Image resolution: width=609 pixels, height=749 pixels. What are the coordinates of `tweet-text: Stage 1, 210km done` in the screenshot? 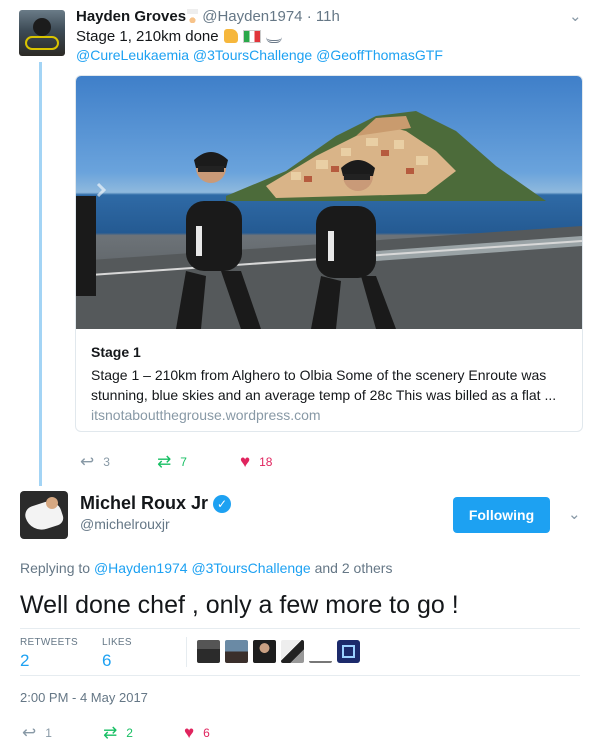 It's located at (179, 37).